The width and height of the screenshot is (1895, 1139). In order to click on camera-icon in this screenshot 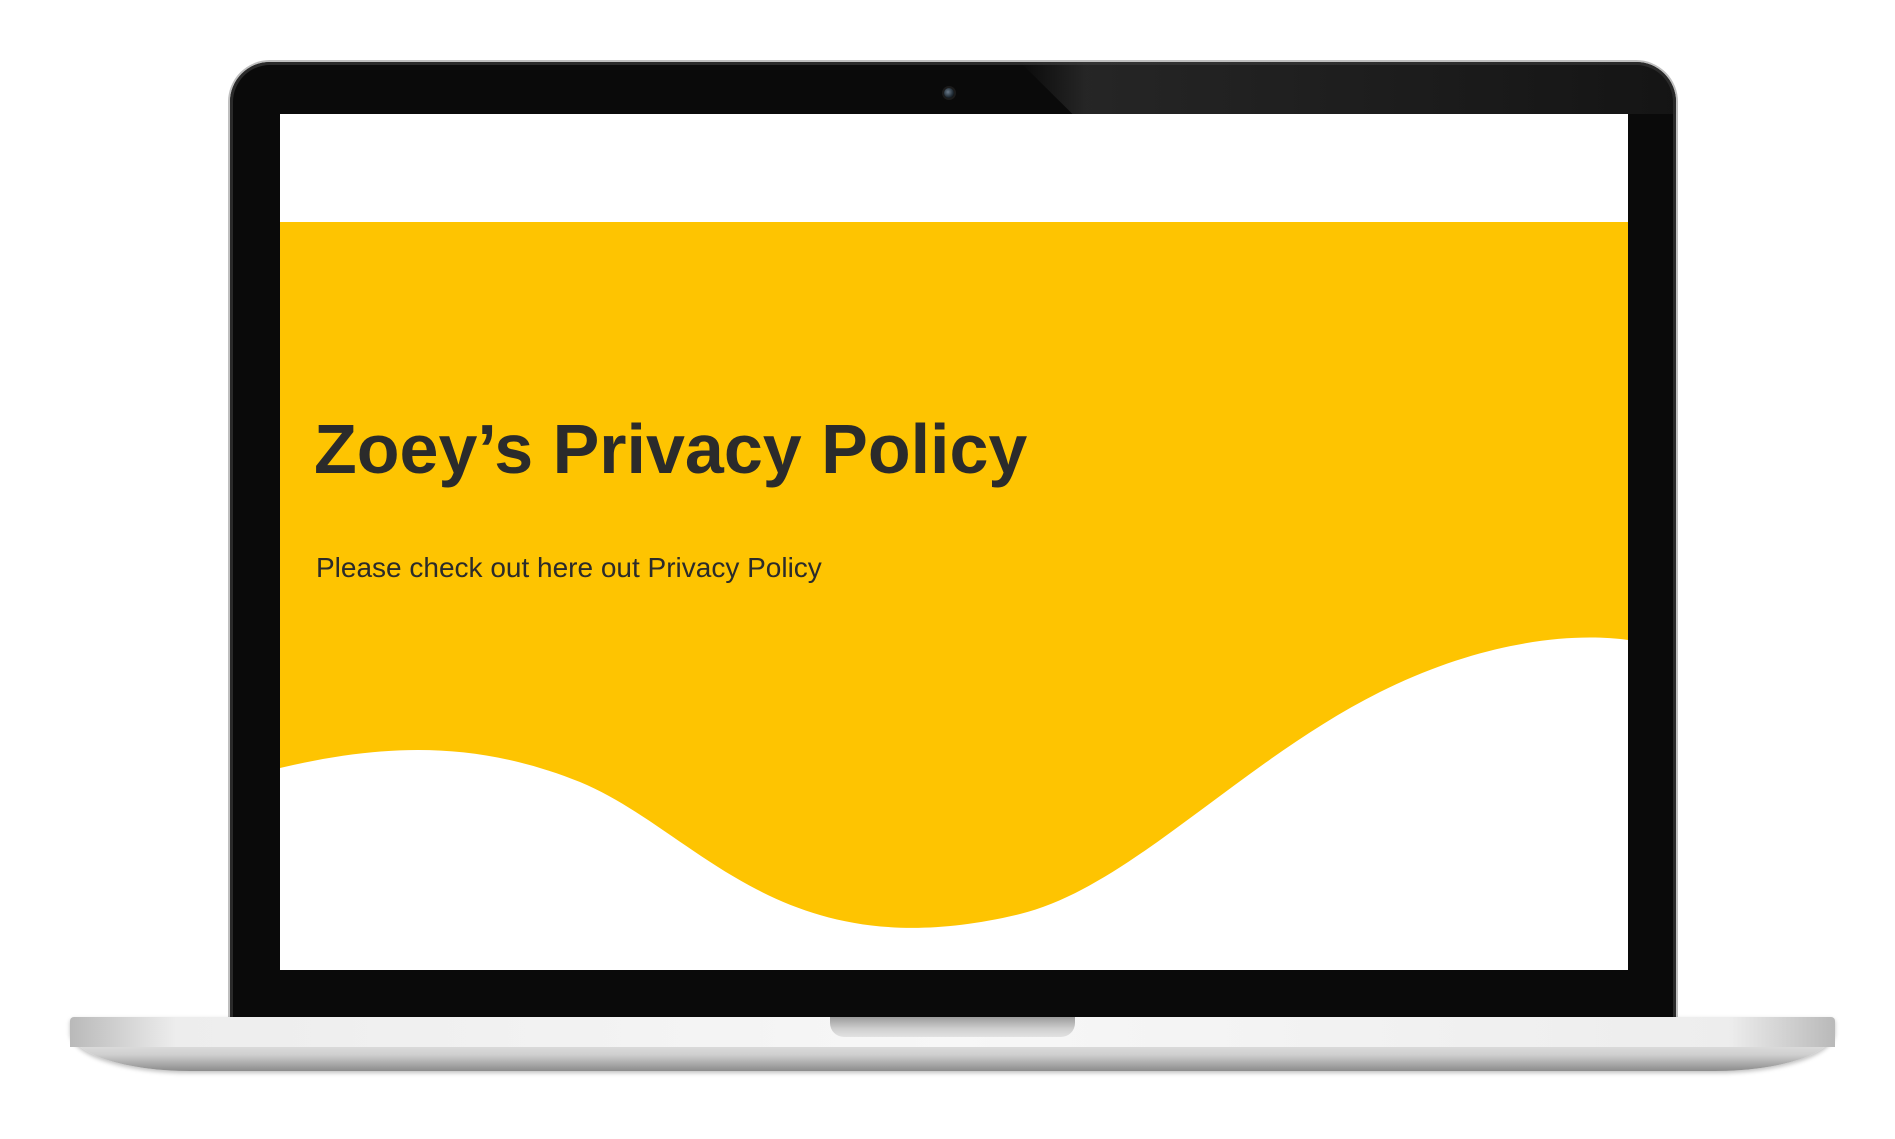, I will do `click(949, 93)`.